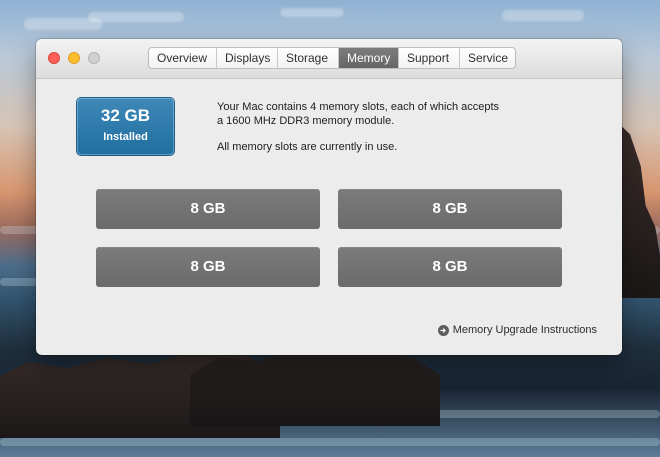  Describe the element at coordinates (94, 58) in the screenshot. I see `zoom-icon` at that location.